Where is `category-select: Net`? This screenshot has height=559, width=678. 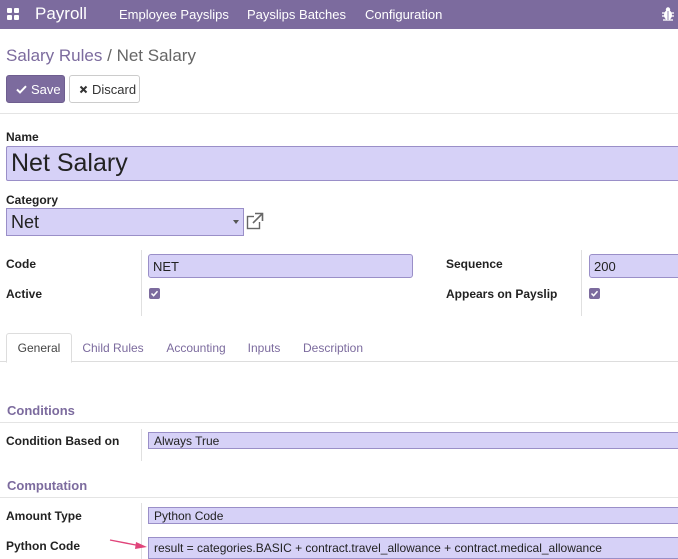 category-select: Net is located at coordinates (125, 222).